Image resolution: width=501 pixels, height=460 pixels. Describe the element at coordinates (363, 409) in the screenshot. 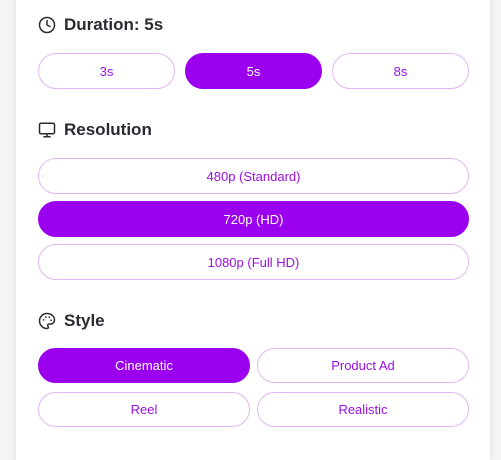

I see `style-option-realistic: Realistic` at that location.